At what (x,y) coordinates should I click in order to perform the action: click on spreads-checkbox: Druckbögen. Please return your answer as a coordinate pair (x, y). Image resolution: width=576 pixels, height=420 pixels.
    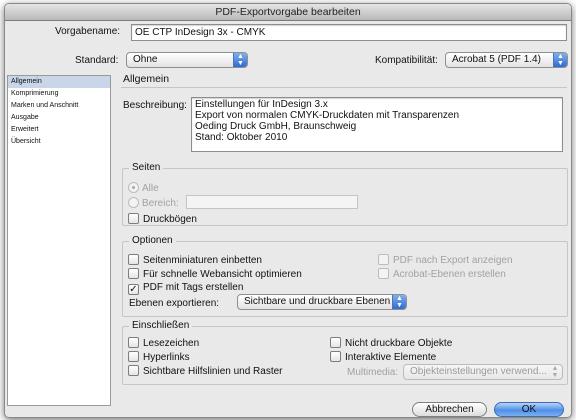
    Looking at the image, I should click on (162, 219).